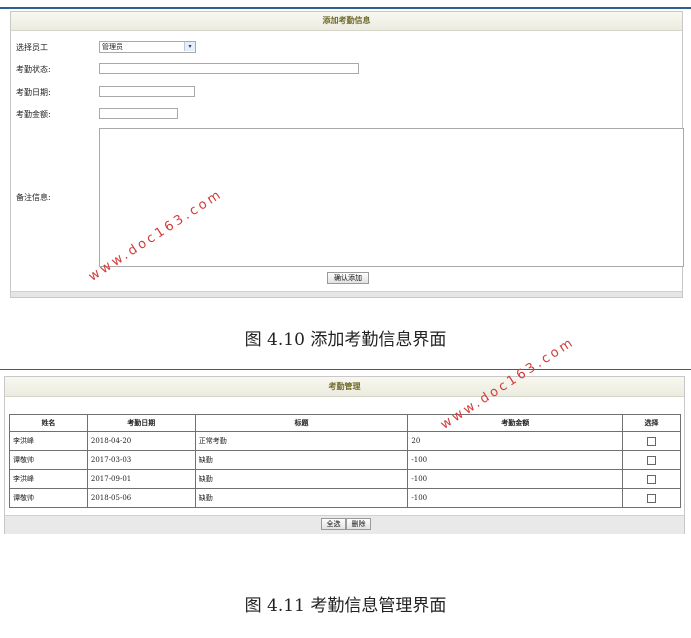  Describe the element at coordinates (348, 278) in the screenshot. I see `confirm-add-button: 确认添加` at that location.